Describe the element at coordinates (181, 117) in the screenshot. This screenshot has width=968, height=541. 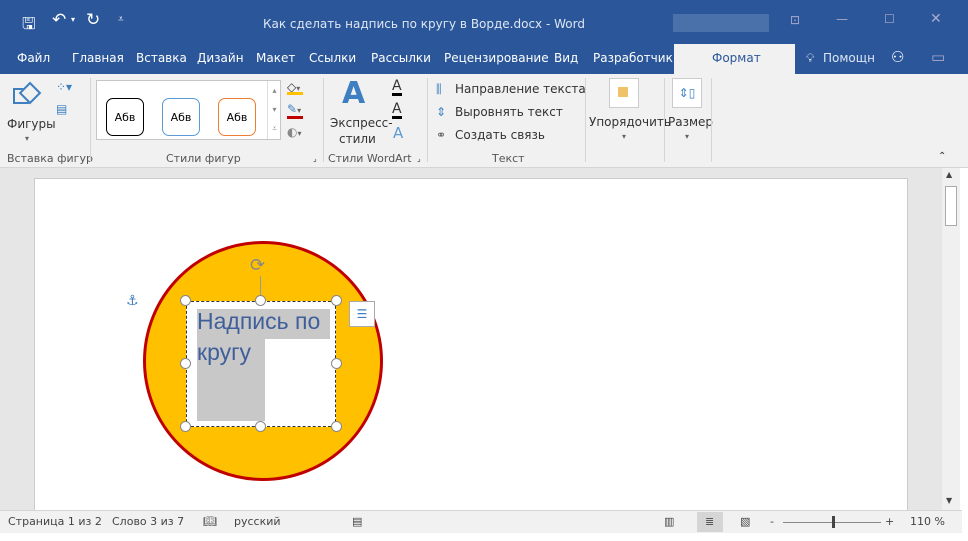
I see `shape-style-2: Абв` at that location.